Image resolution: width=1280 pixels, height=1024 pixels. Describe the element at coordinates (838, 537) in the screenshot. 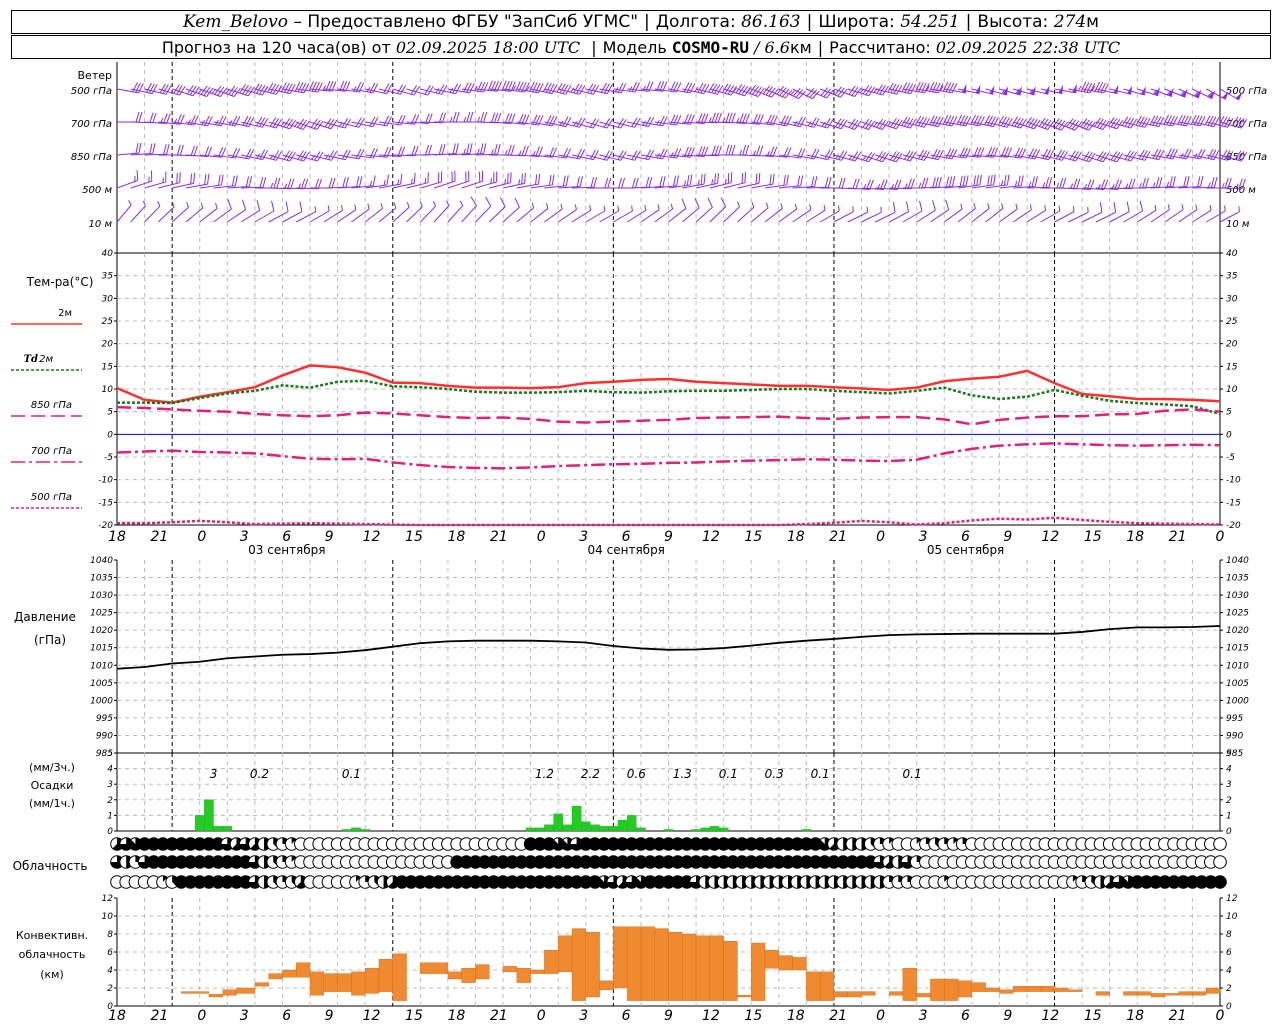

I see `hour-label: 21` at that location.